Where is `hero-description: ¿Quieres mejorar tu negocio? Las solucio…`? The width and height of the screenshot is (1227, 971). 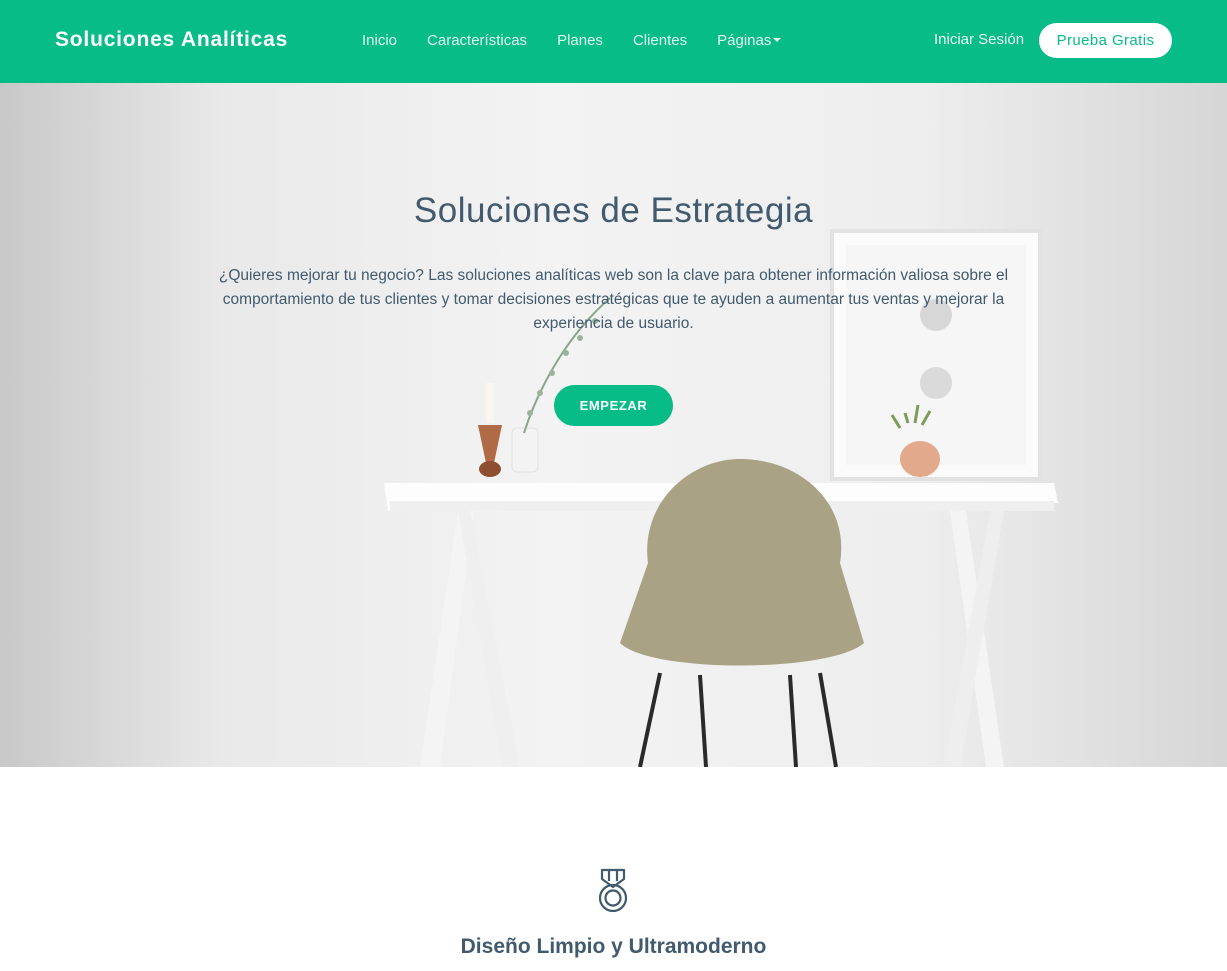 hero-description: ¿Quieres mejorar tu negocio? Las solucio… is located at coordinates (613, 299).